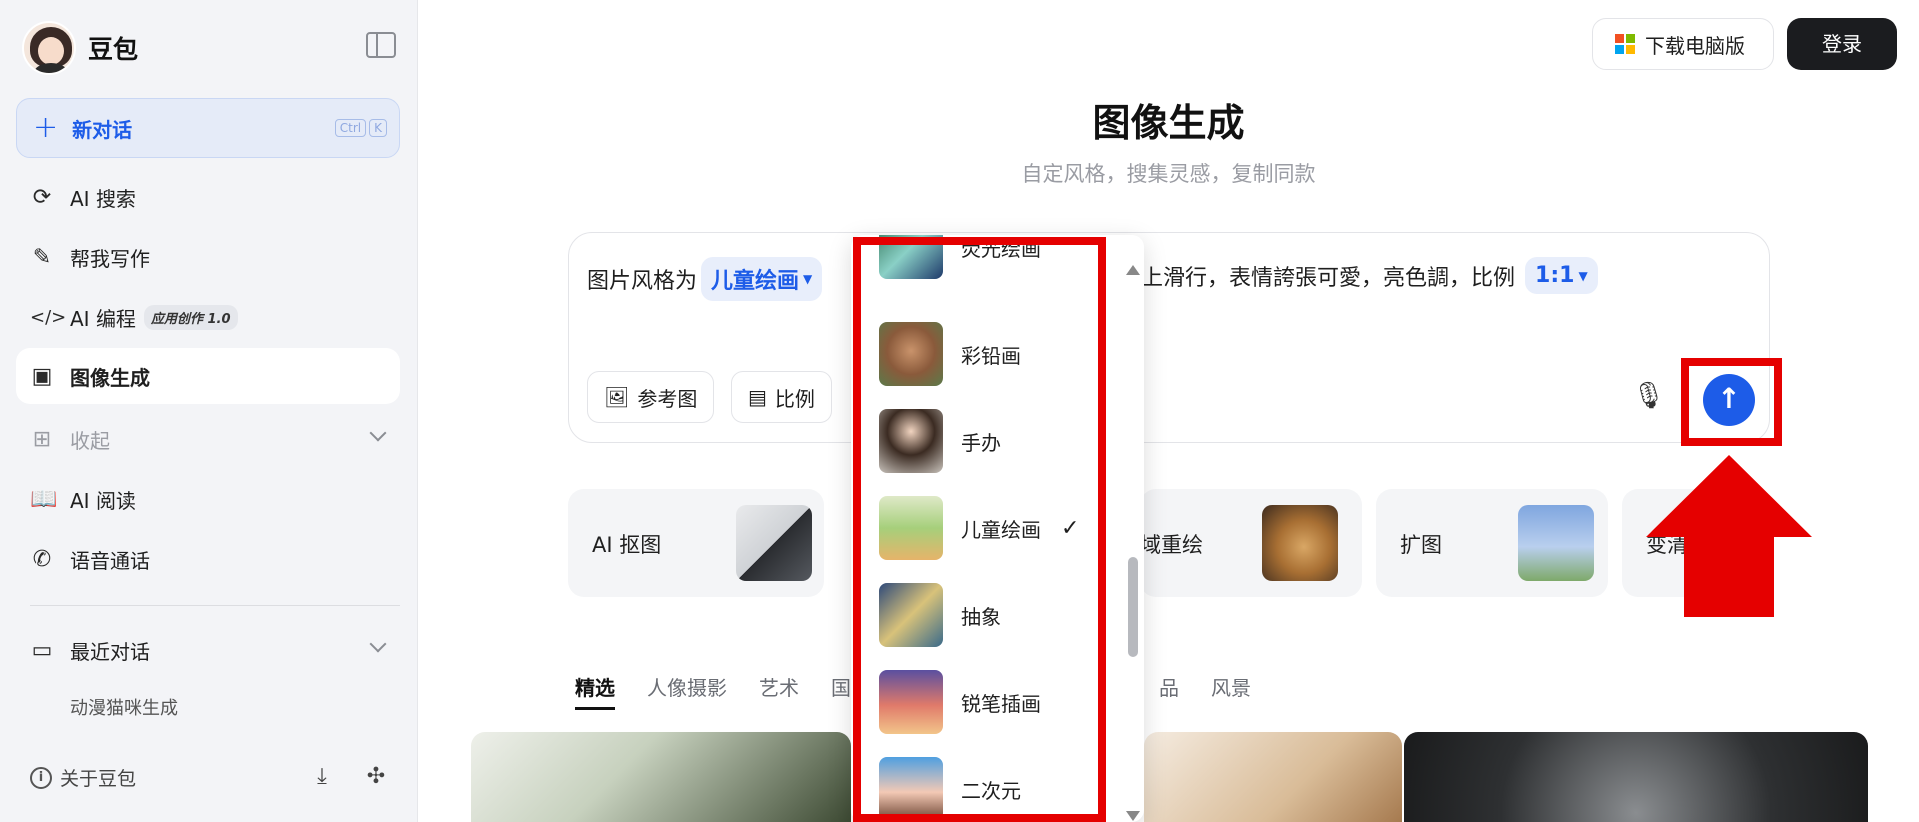 The width and height of the screenshot is (1919, 822). I want to click on page-subtitle: 自定风格，搜集灵感，复制同款, so click(1168, 174).